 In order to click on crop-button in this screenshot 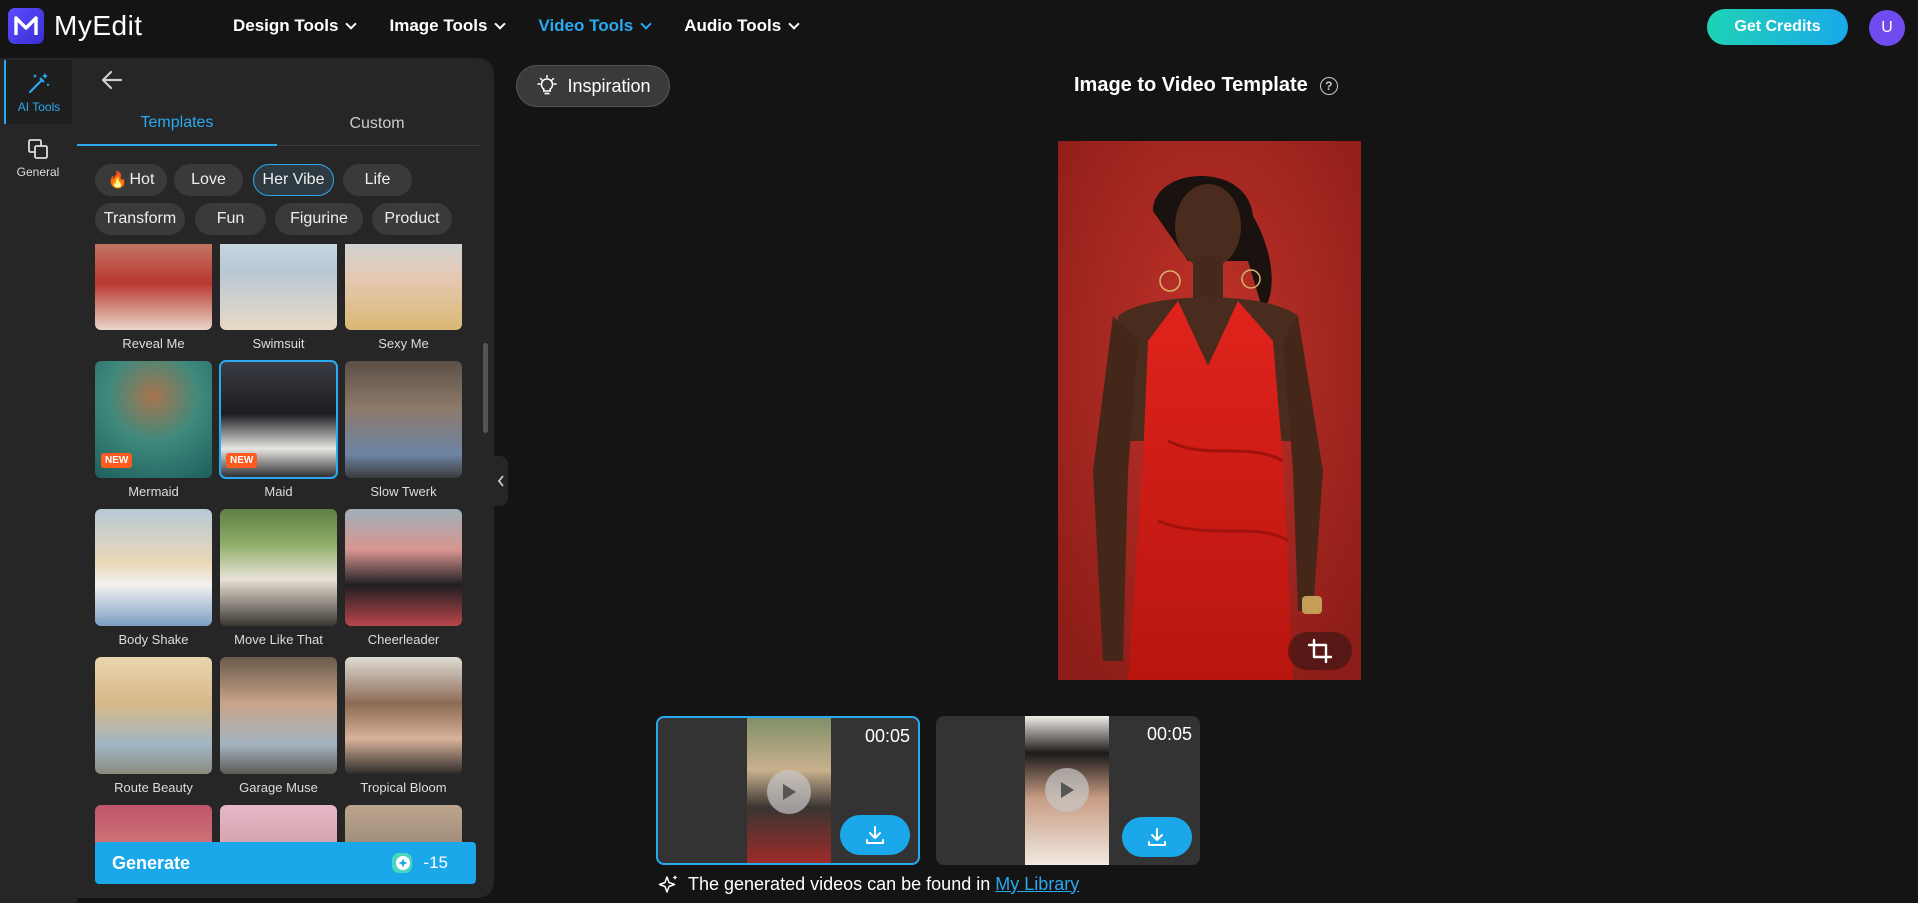, I will do `click(1320, 651)`.